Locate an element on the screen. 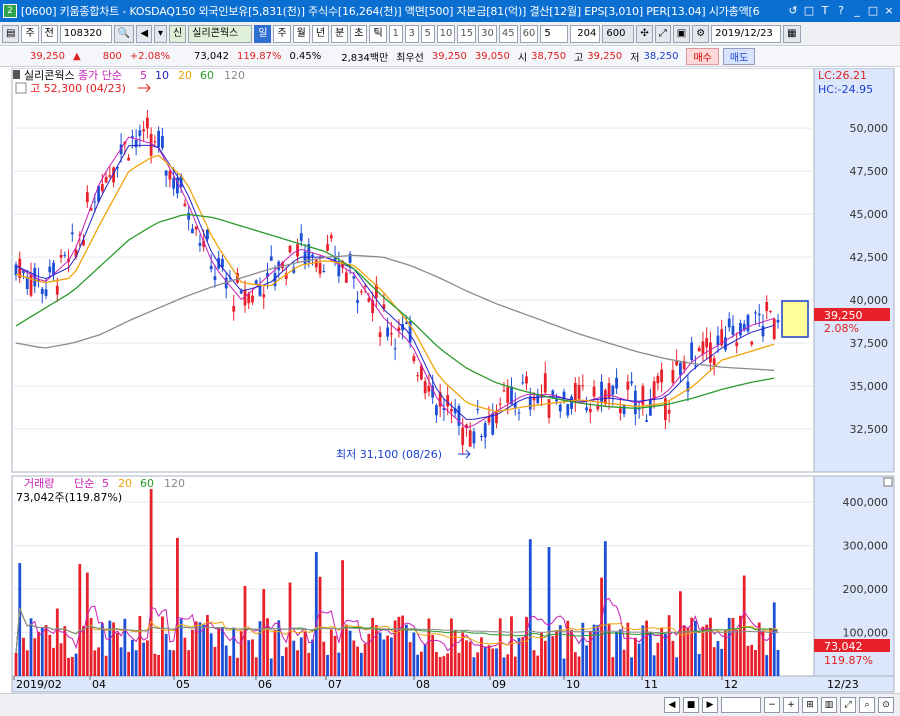  refresh-icon: ↺ is located at coordinates (793, 11).